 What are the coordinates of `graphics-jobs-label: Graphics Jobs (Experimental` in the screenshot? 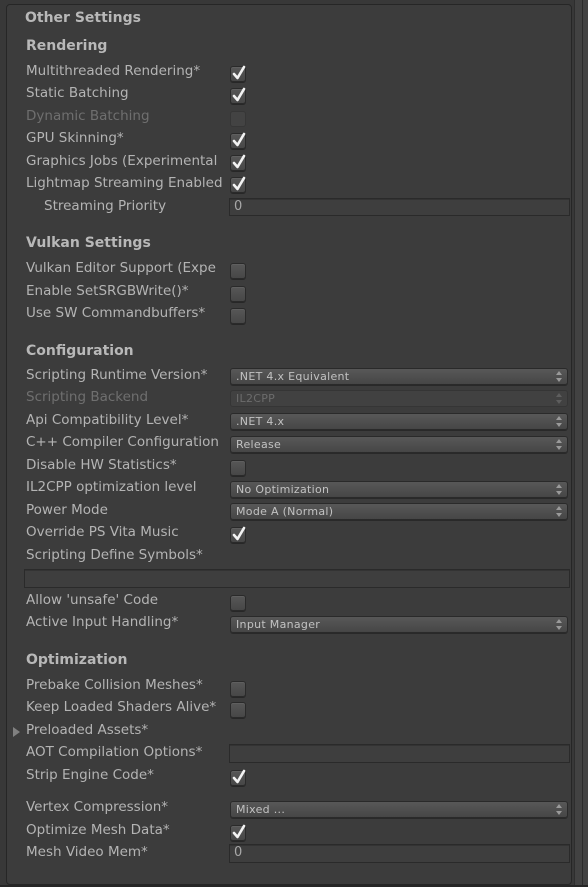 It's located at (122, 161).